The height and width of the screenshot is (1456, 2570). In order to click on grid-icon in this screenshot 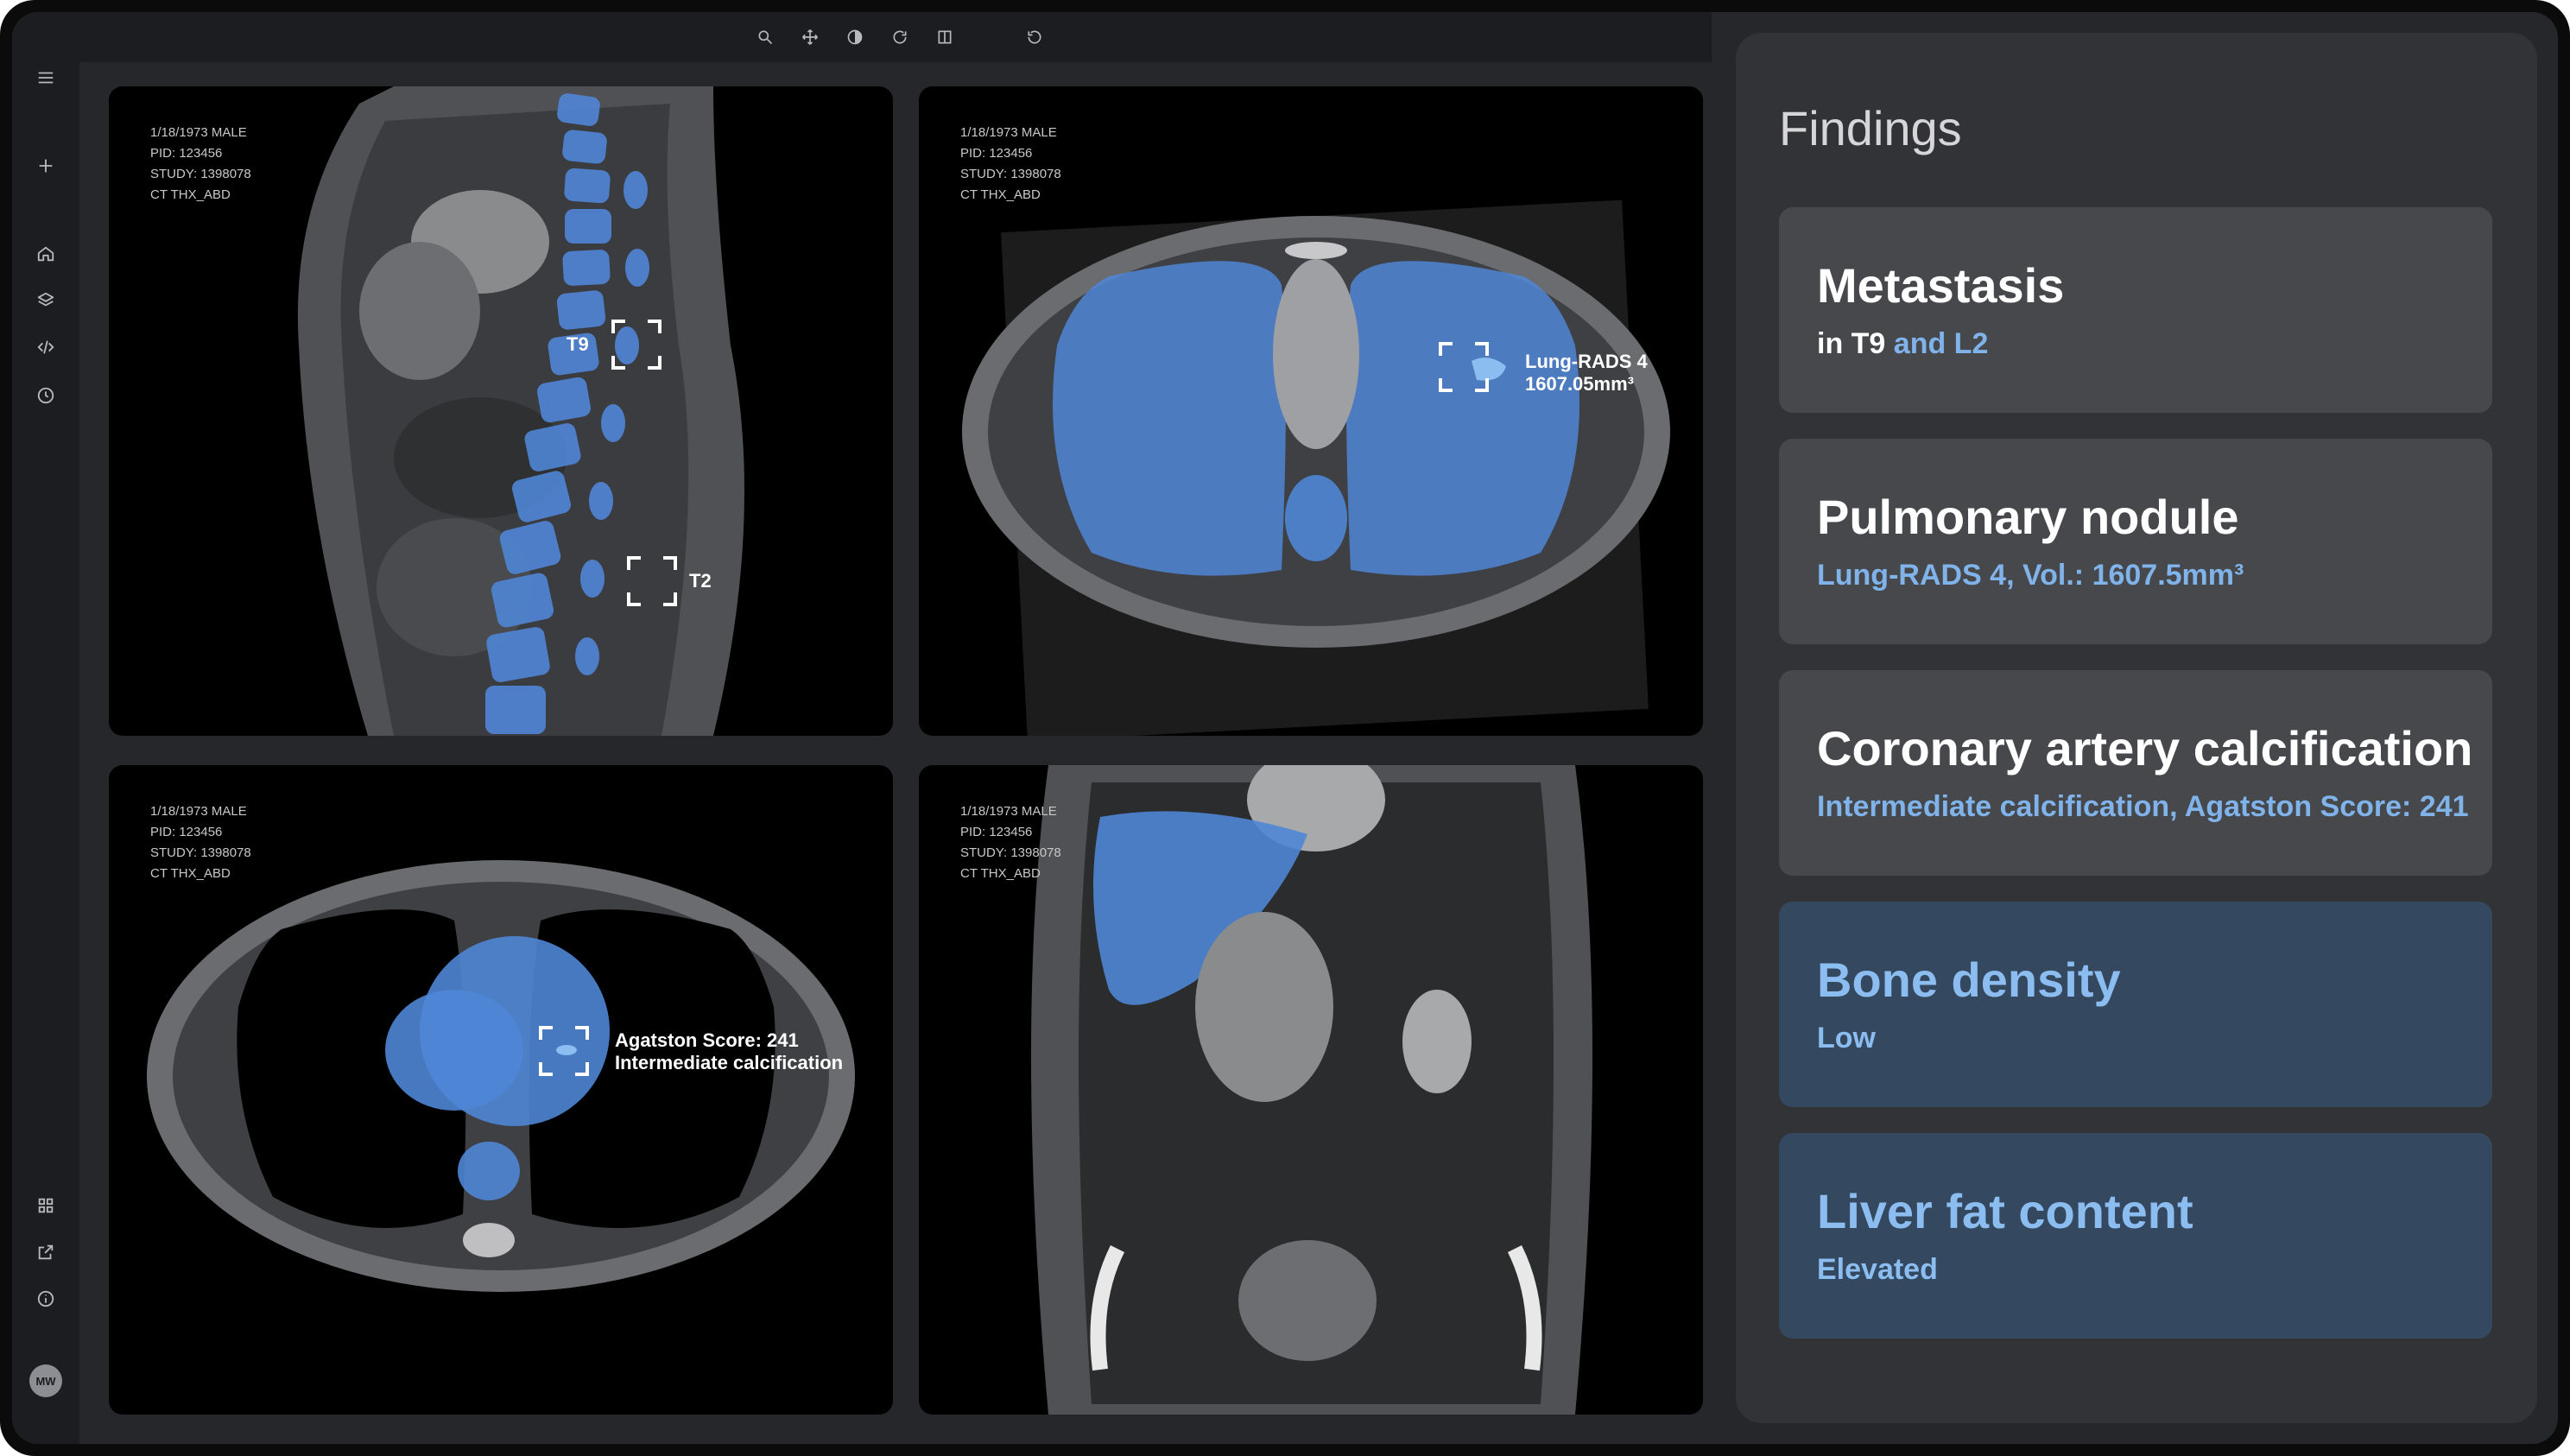, I will do `click(45, 1205)`.